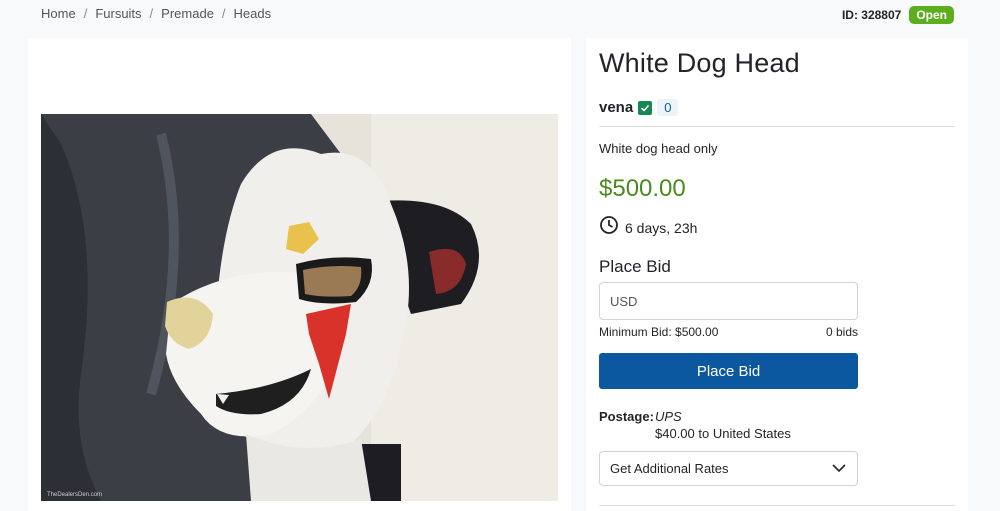 The width and height of the screenshot is (1000, 511). I want to click on place-bid-heading: Place Bid, so click(635, 266).